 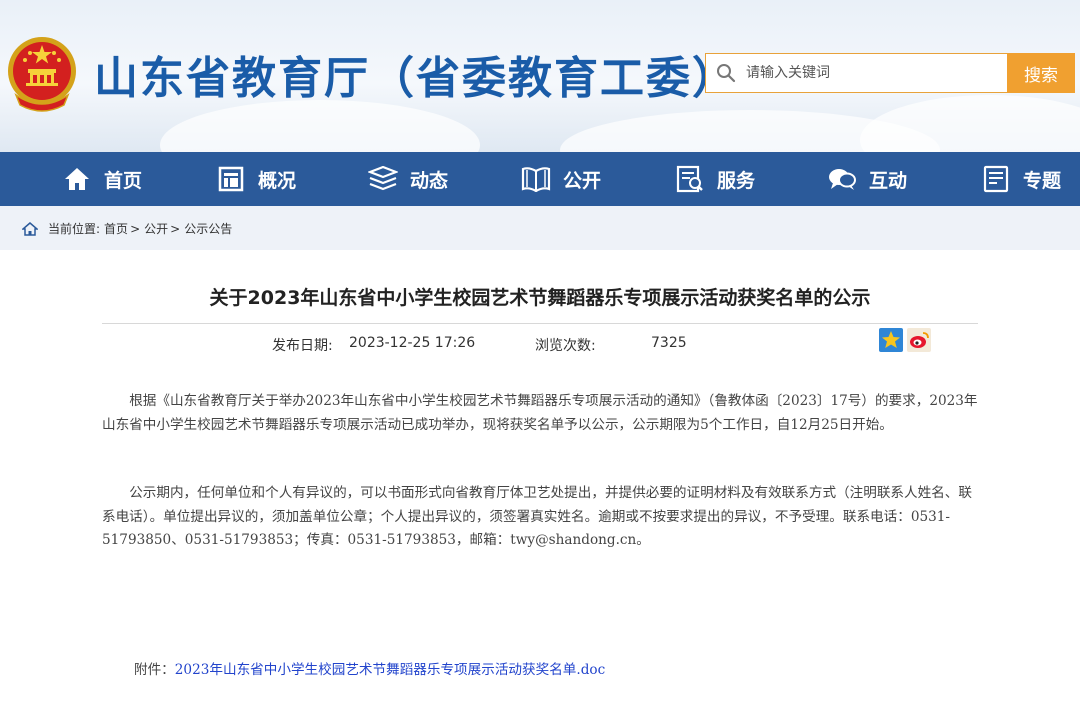 What do you see at coordinates (715, 179) in the screenshot?
I see `nav-item-service: 服务` at bounding box center [715, 179].